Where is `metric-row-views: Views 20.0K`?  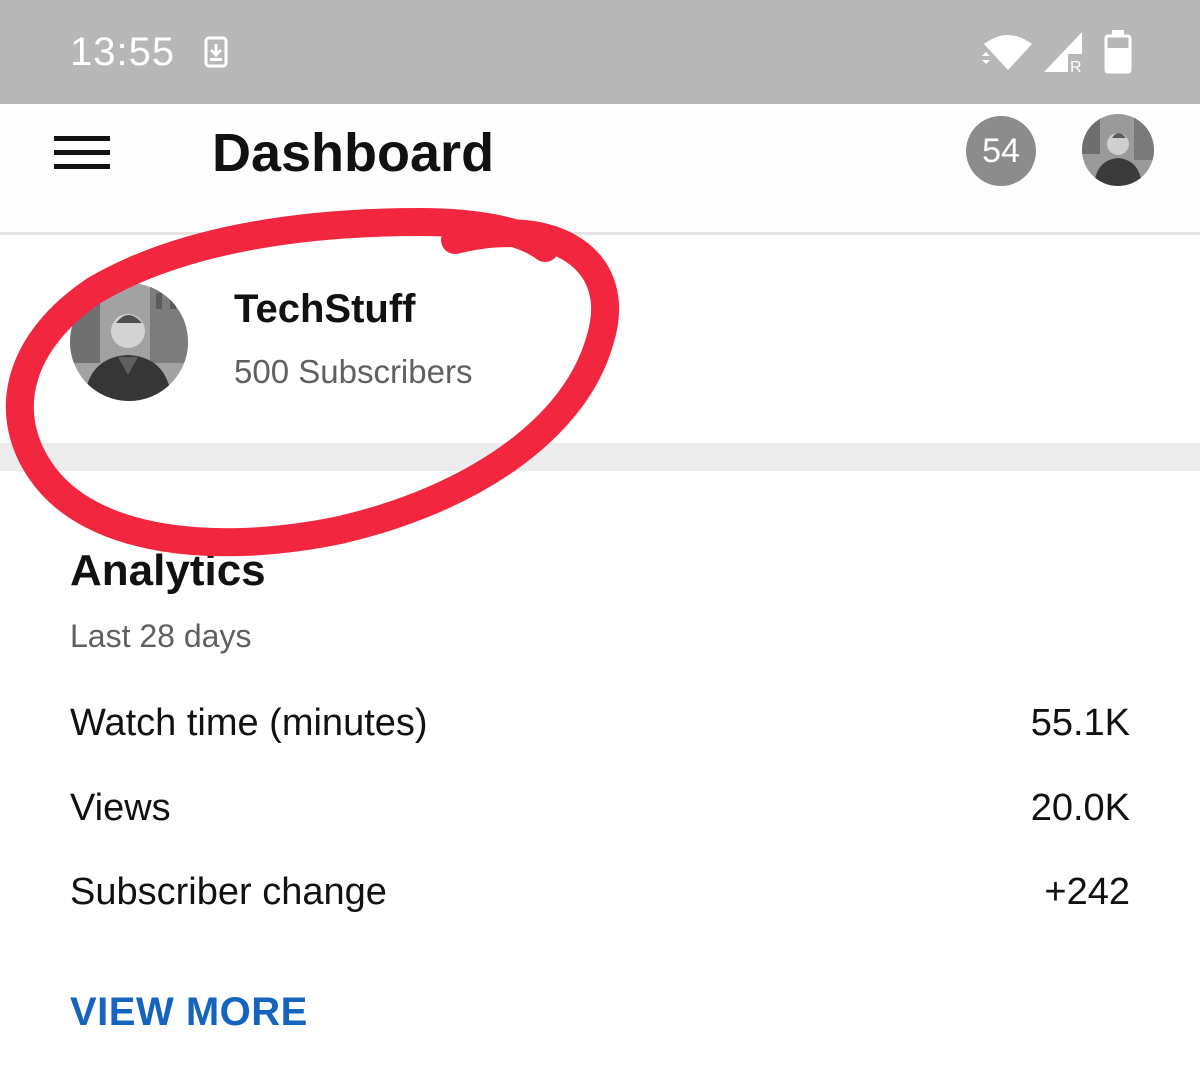
metric-row-views: Views 20.0K is located at coordinates (600, 812).